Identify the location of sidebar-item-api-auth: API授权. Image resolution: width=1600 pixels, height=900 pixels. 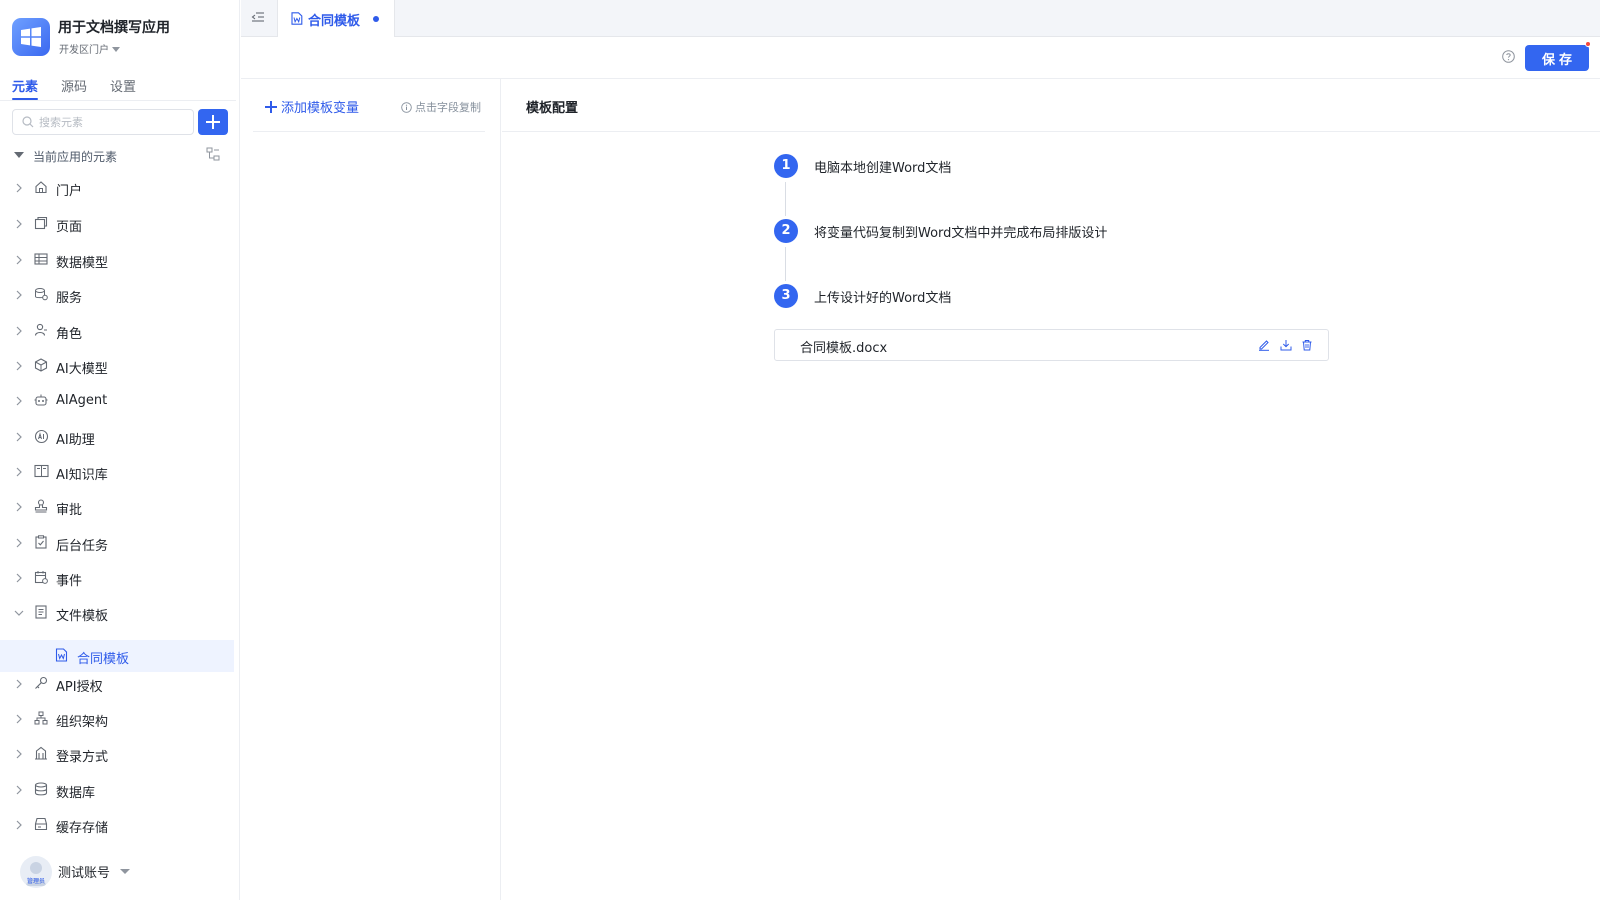
(117, 684).